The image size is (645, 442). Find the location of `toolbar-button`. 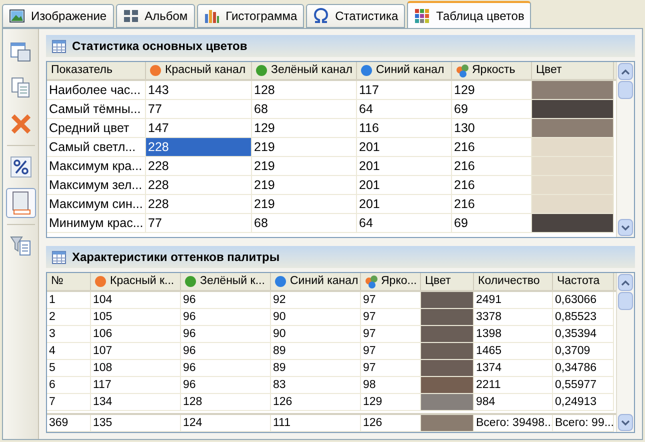

toolbar-button is located at coordinates (21, 203).